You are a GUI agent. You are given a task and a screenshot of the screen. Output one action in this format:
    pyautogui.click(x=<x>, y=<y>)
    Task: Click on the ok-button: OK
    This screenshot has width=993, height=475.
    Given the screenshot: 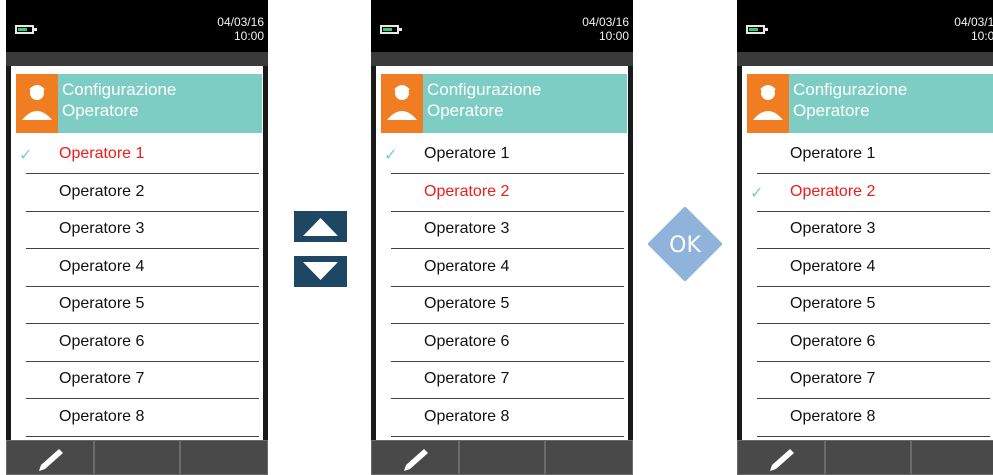 What is the action you would take?
    pyautogui.click(x=685, y=244)
    